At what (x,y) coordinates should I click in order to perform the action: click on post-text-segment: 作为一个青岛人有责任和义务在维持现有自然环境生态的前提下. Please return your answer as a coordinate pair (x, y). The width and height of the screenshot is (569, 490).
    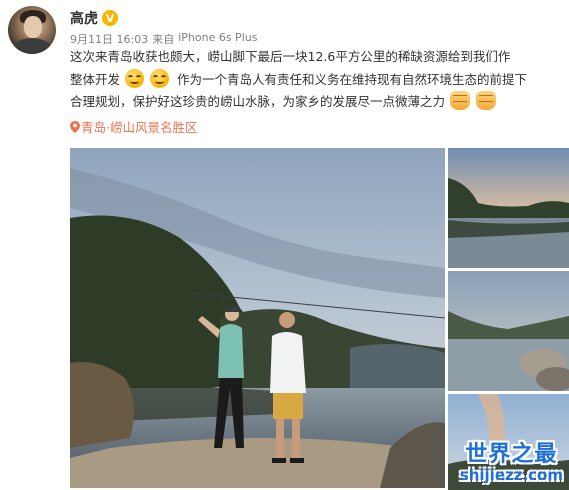
    Looking at the image, I should click on (351, 79).